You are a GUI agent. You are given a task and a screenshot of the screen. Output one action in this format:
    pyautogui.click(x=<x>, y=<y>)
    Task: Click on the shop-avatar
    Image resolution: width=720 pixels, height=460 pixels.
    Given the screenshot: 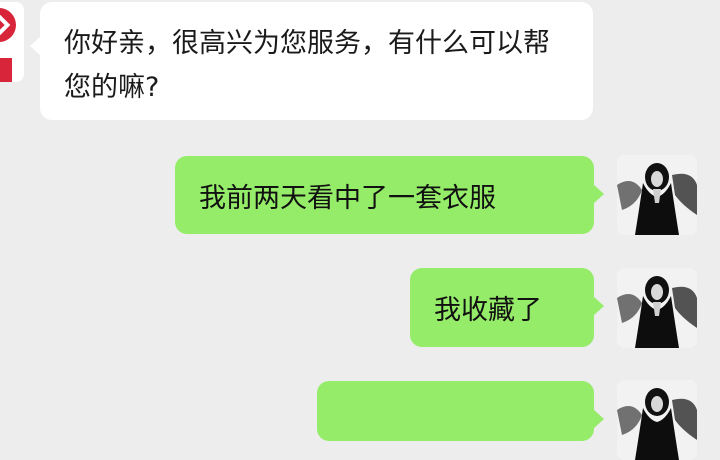 What is the action you would take?
    pyautogui.click(x=12, y=42)
    